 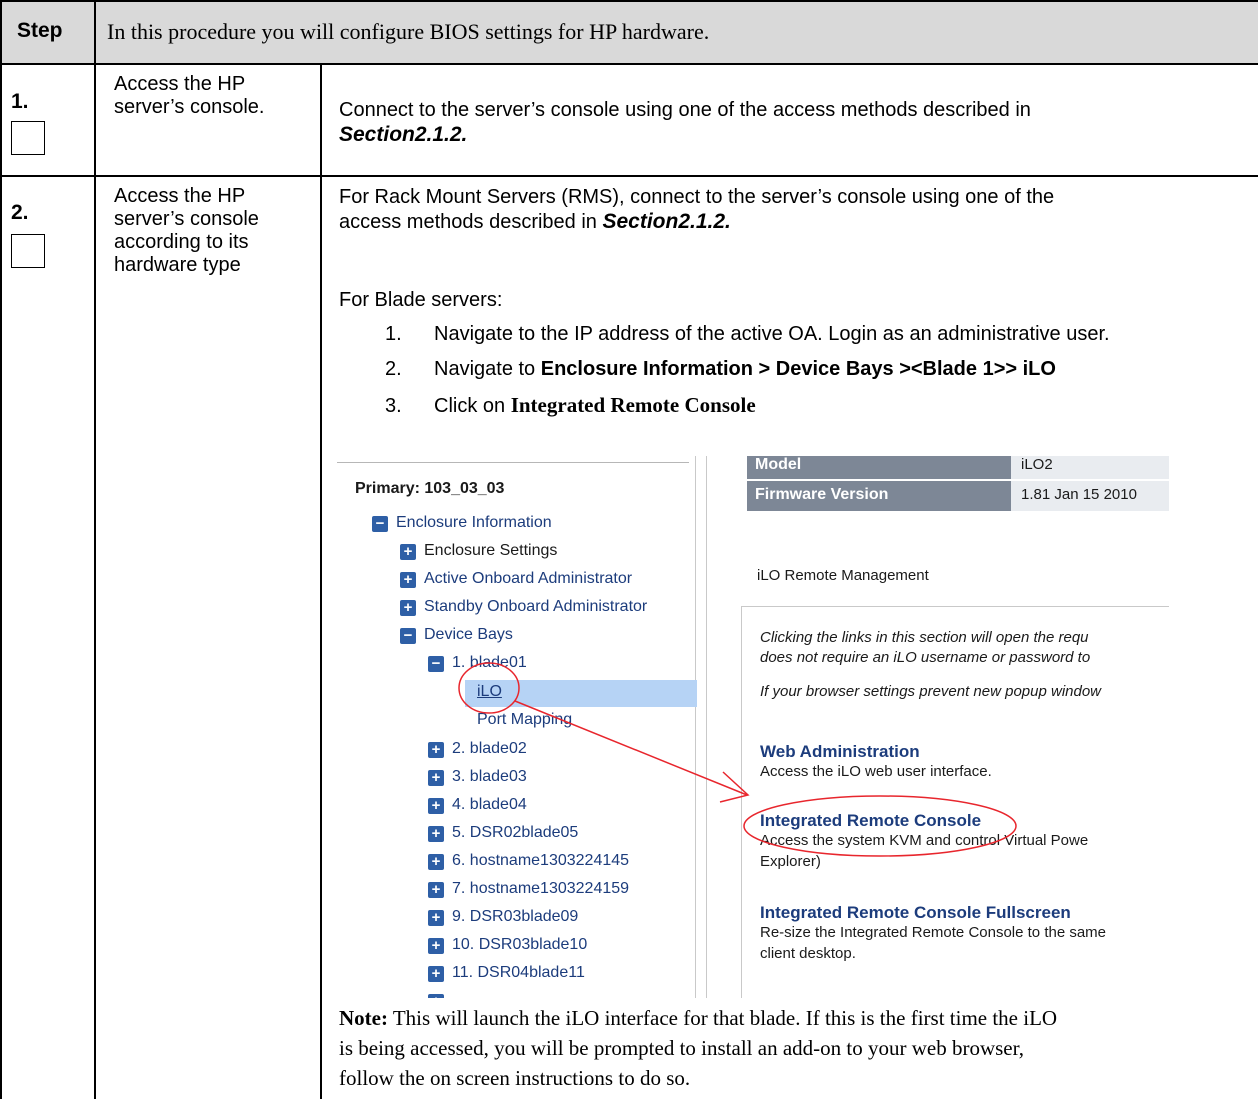 What do you see at coordinates (363, 1018) in the screenshot?
I see `note-label: Note:` at bounding box center [363, 1018].